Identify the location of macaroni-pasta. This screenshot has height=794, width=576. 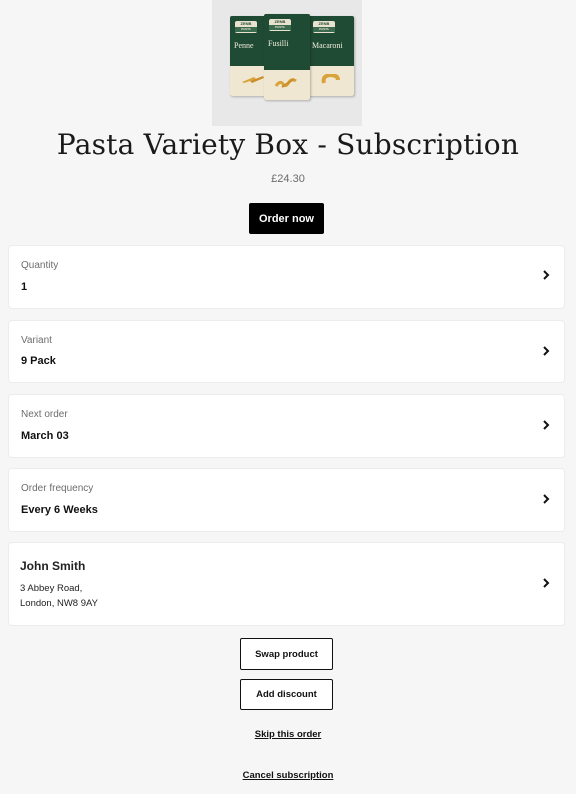
(330, 79).